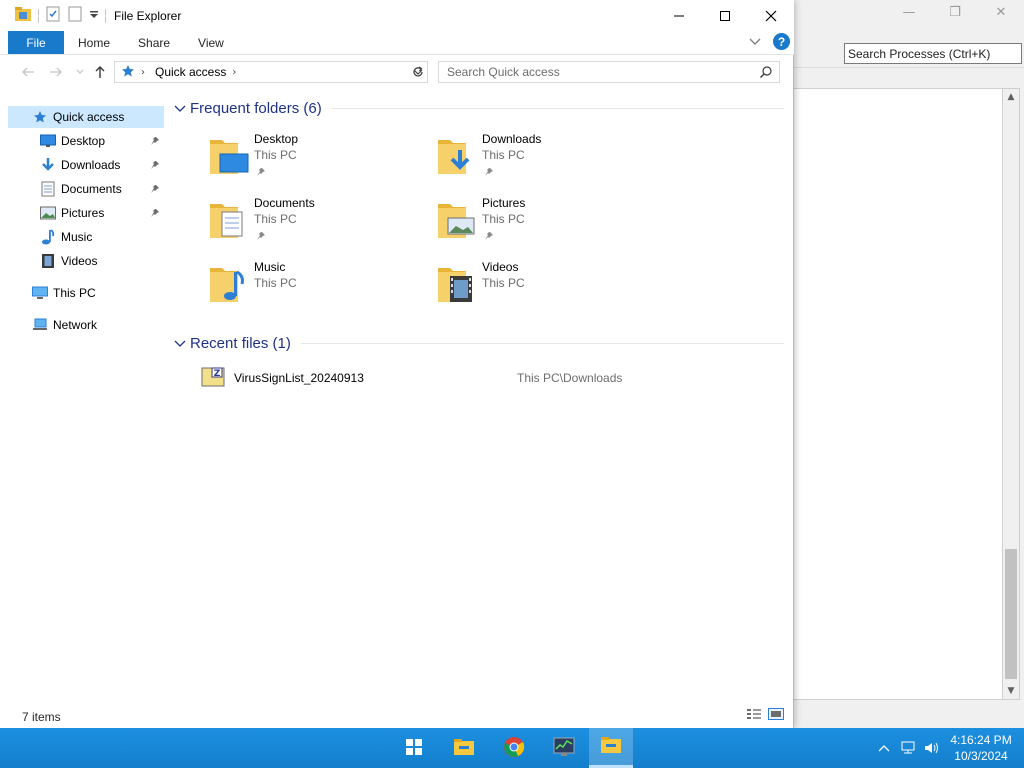 The width and height of the screenshot is (1024, 768). I want to click on close-button, so click(771, 15).